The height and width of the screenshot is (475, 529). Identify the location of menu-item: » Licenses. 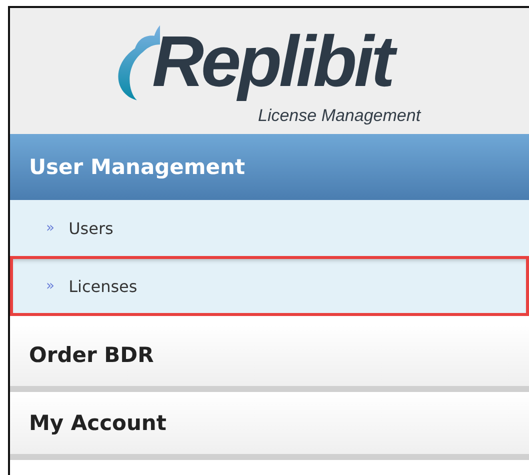
(269, 286).